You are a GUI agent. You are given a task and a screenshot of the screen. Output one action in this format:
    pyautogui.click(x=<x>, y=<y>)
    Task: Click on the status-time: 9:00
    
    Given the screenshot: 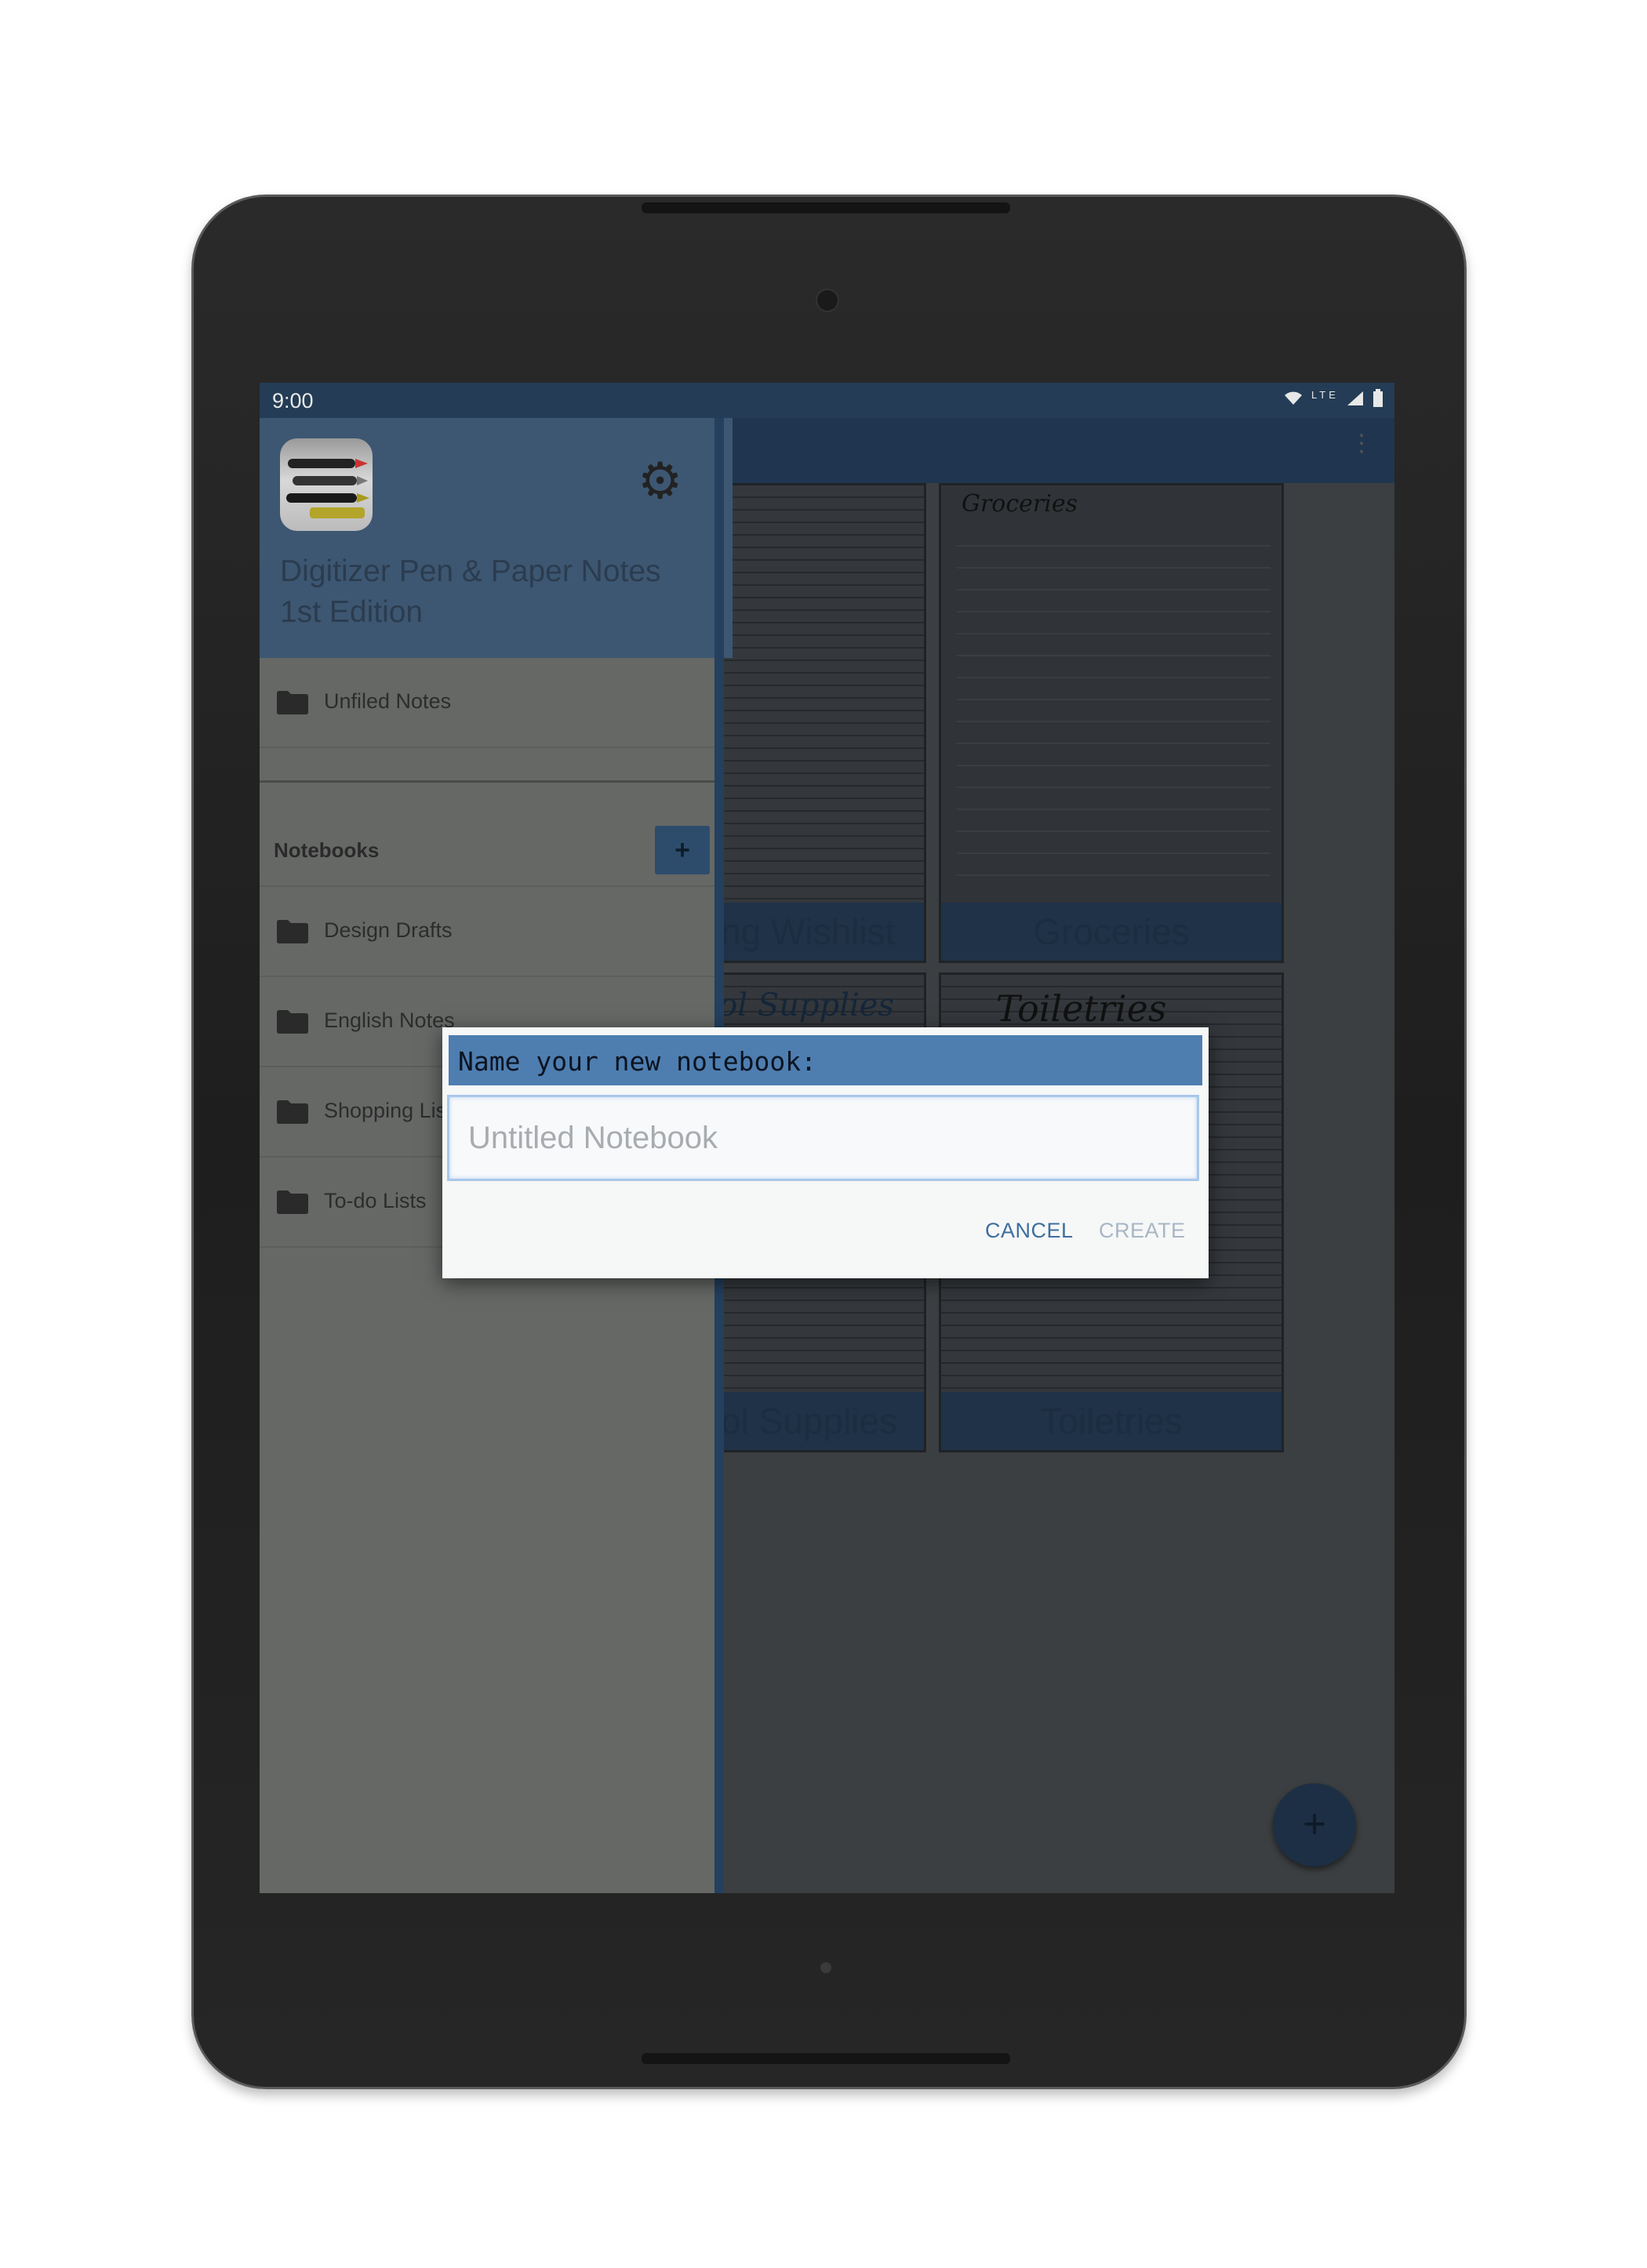 What is the action you would take?
    pyautogui.click(x=293, y=401)
    